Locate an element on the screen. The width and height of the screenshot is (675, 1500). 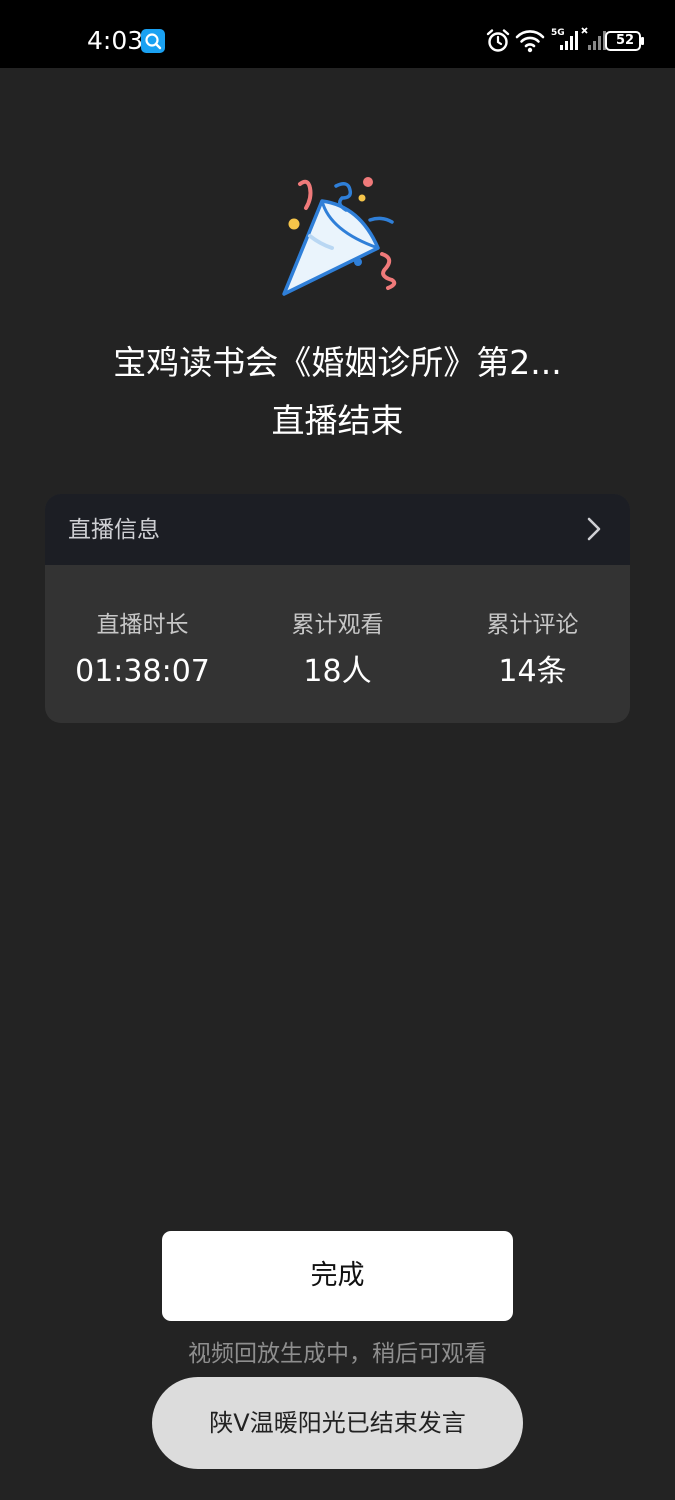
svg-text: 5G is located at coordinates (558, 33).